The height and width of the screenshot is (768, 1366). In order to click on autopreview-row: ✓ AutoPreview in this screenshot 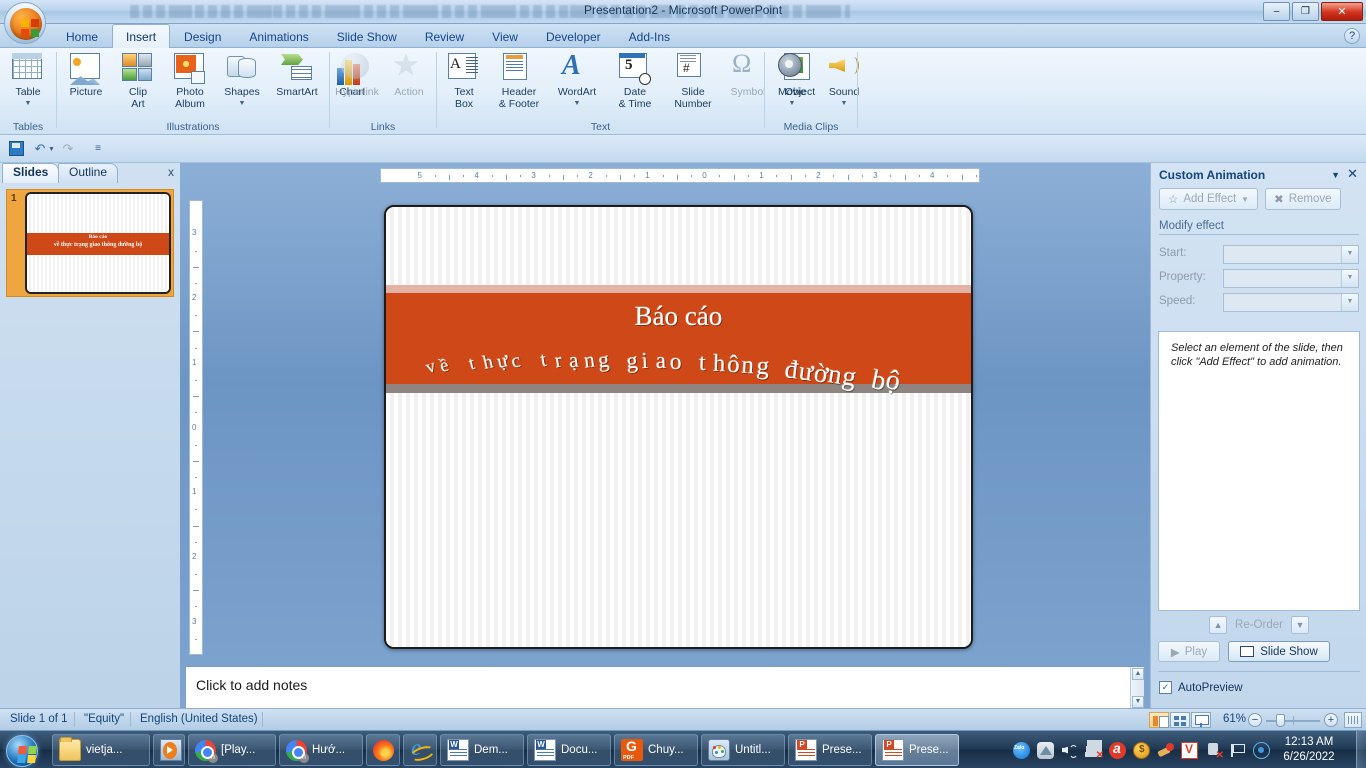, I will do `click(1201, 687)`.